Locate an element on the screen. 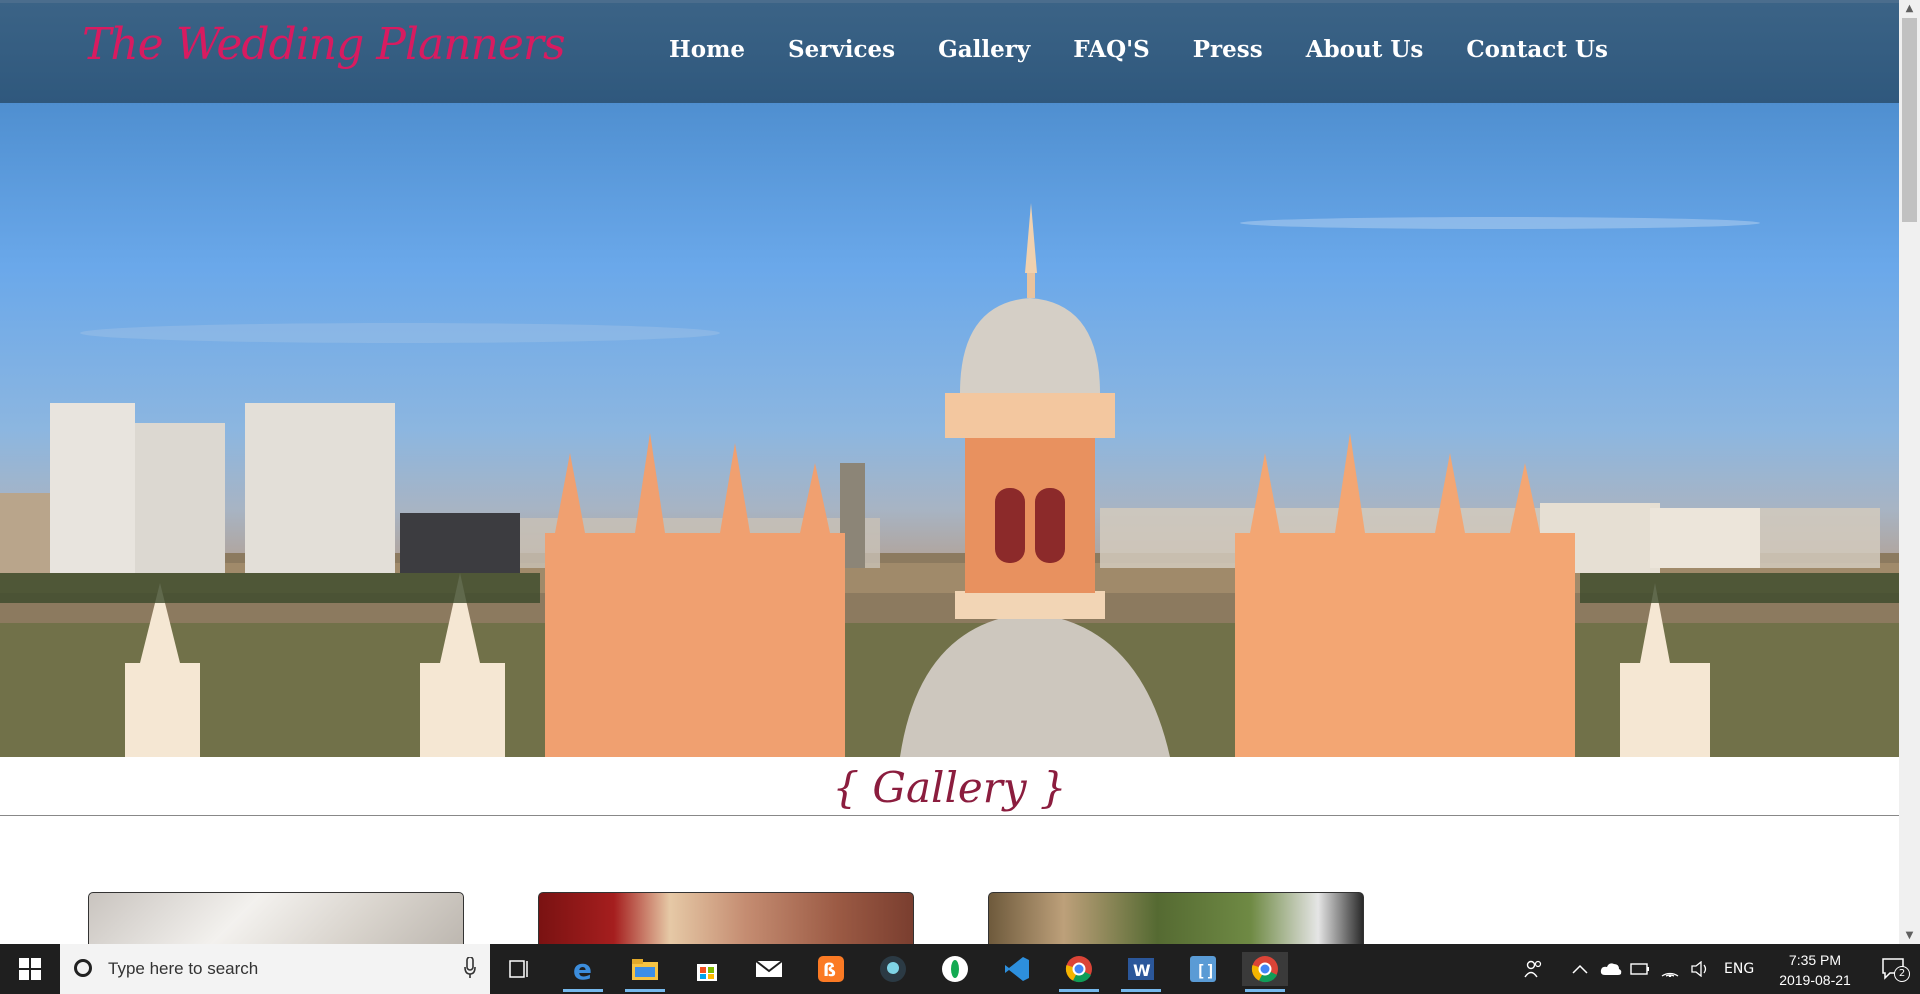  task-view-icon is located at coordinates (519, 969).